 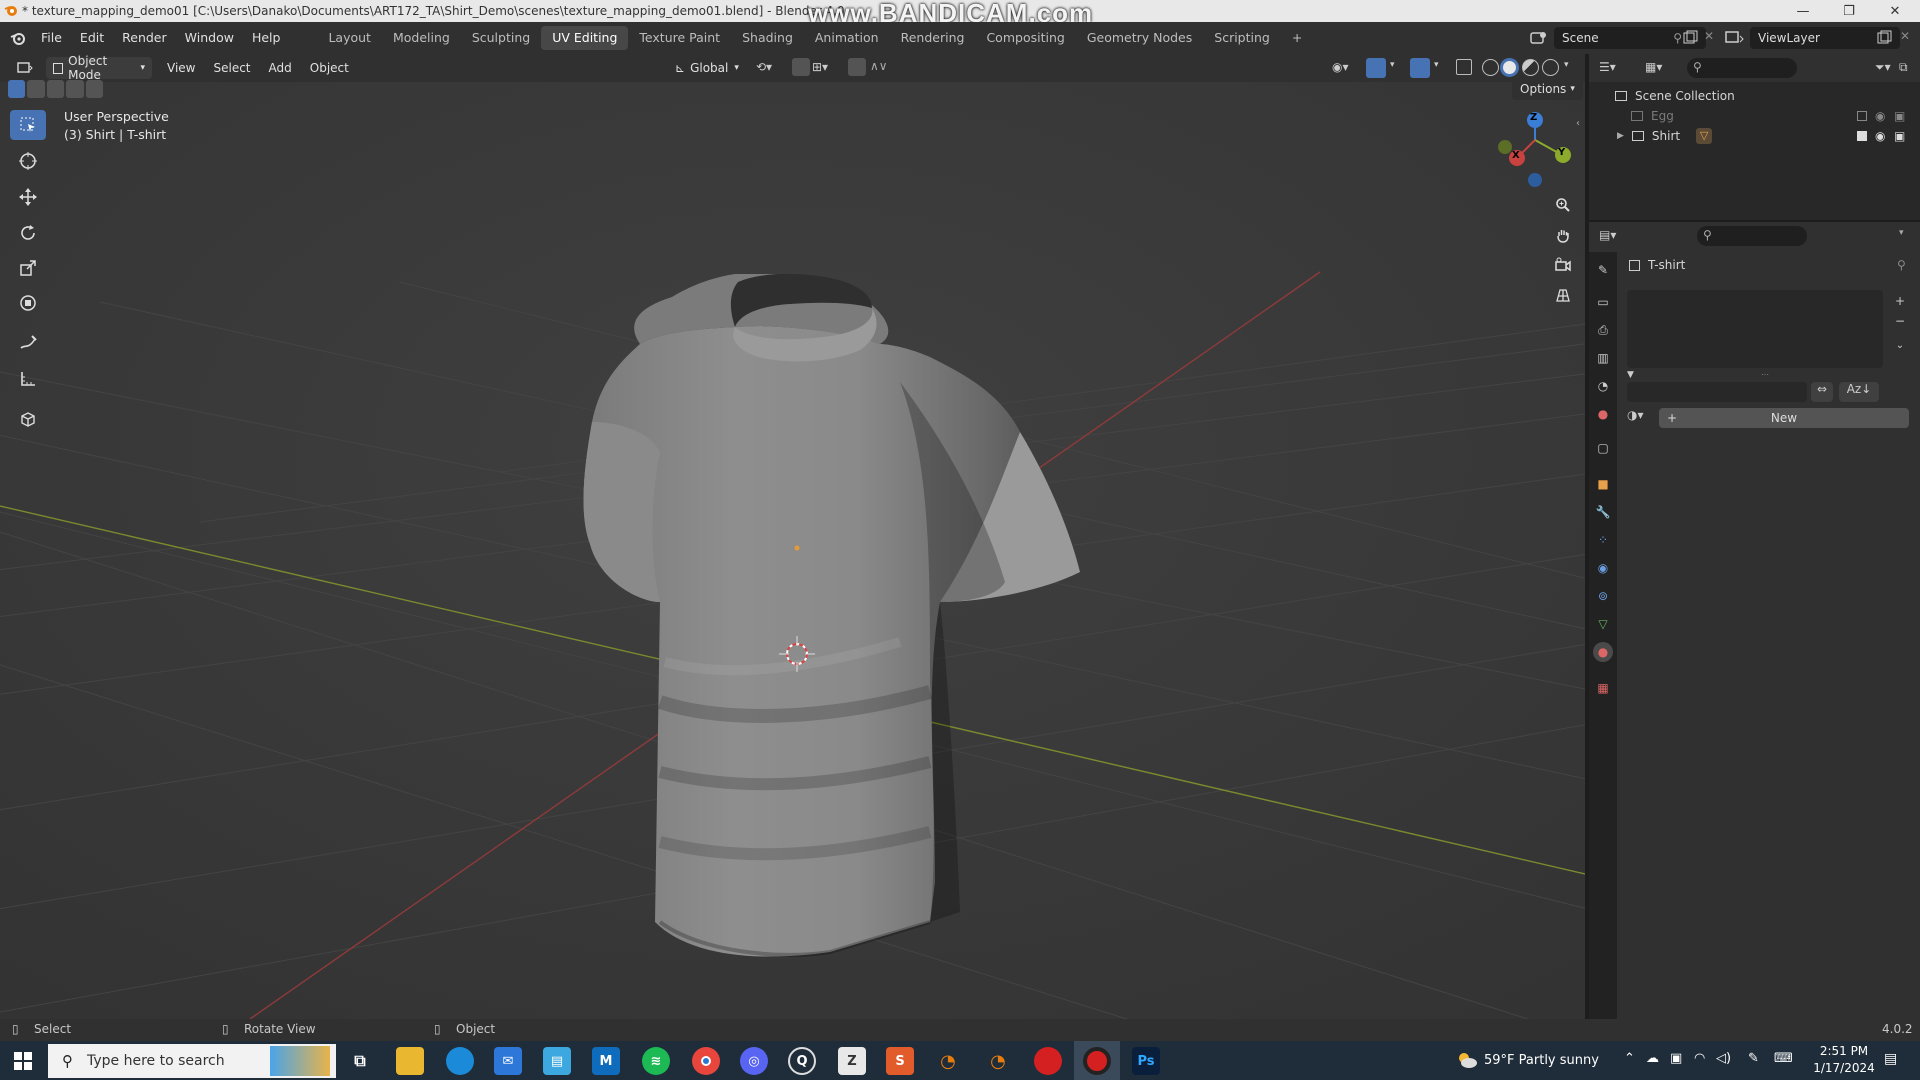 I want to click on pivot-point-icon: ⟲▾, so click(x=764, y=67).